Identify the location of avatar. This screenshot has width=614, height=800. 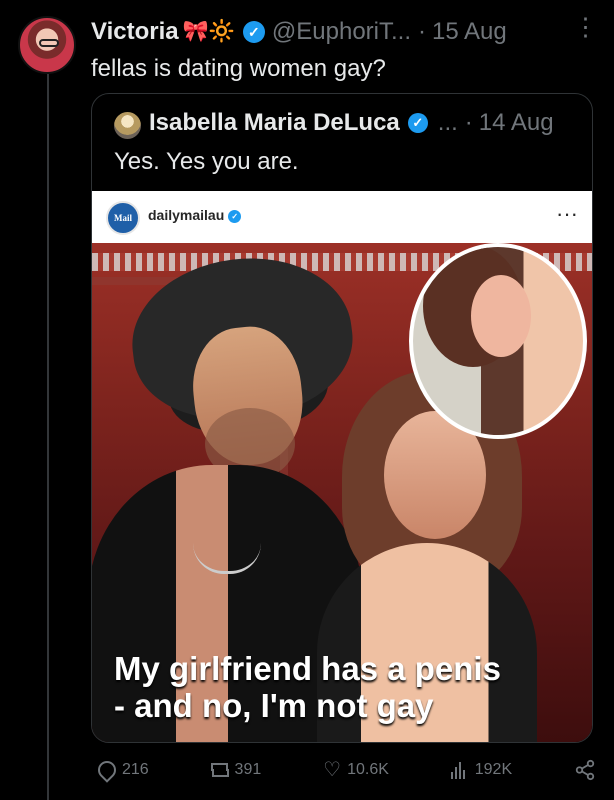
(47, 45).